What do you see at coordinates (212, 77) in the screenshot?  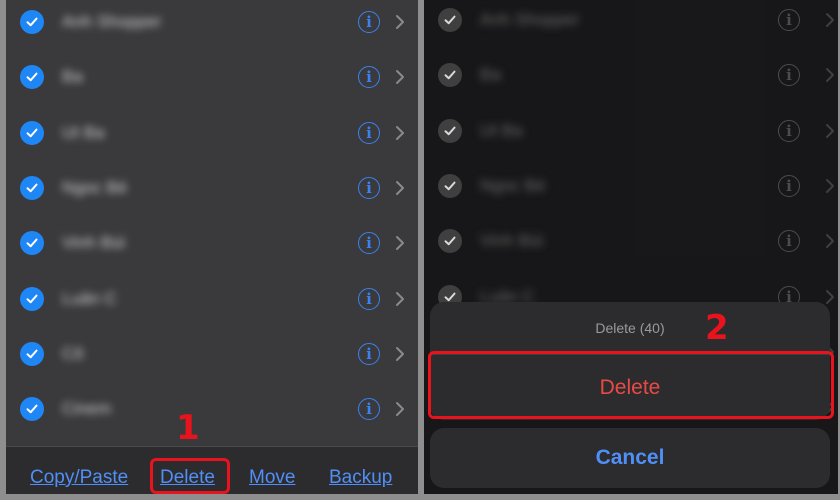 I see `contact-row: Ba i` at bounding box center [212, 77].